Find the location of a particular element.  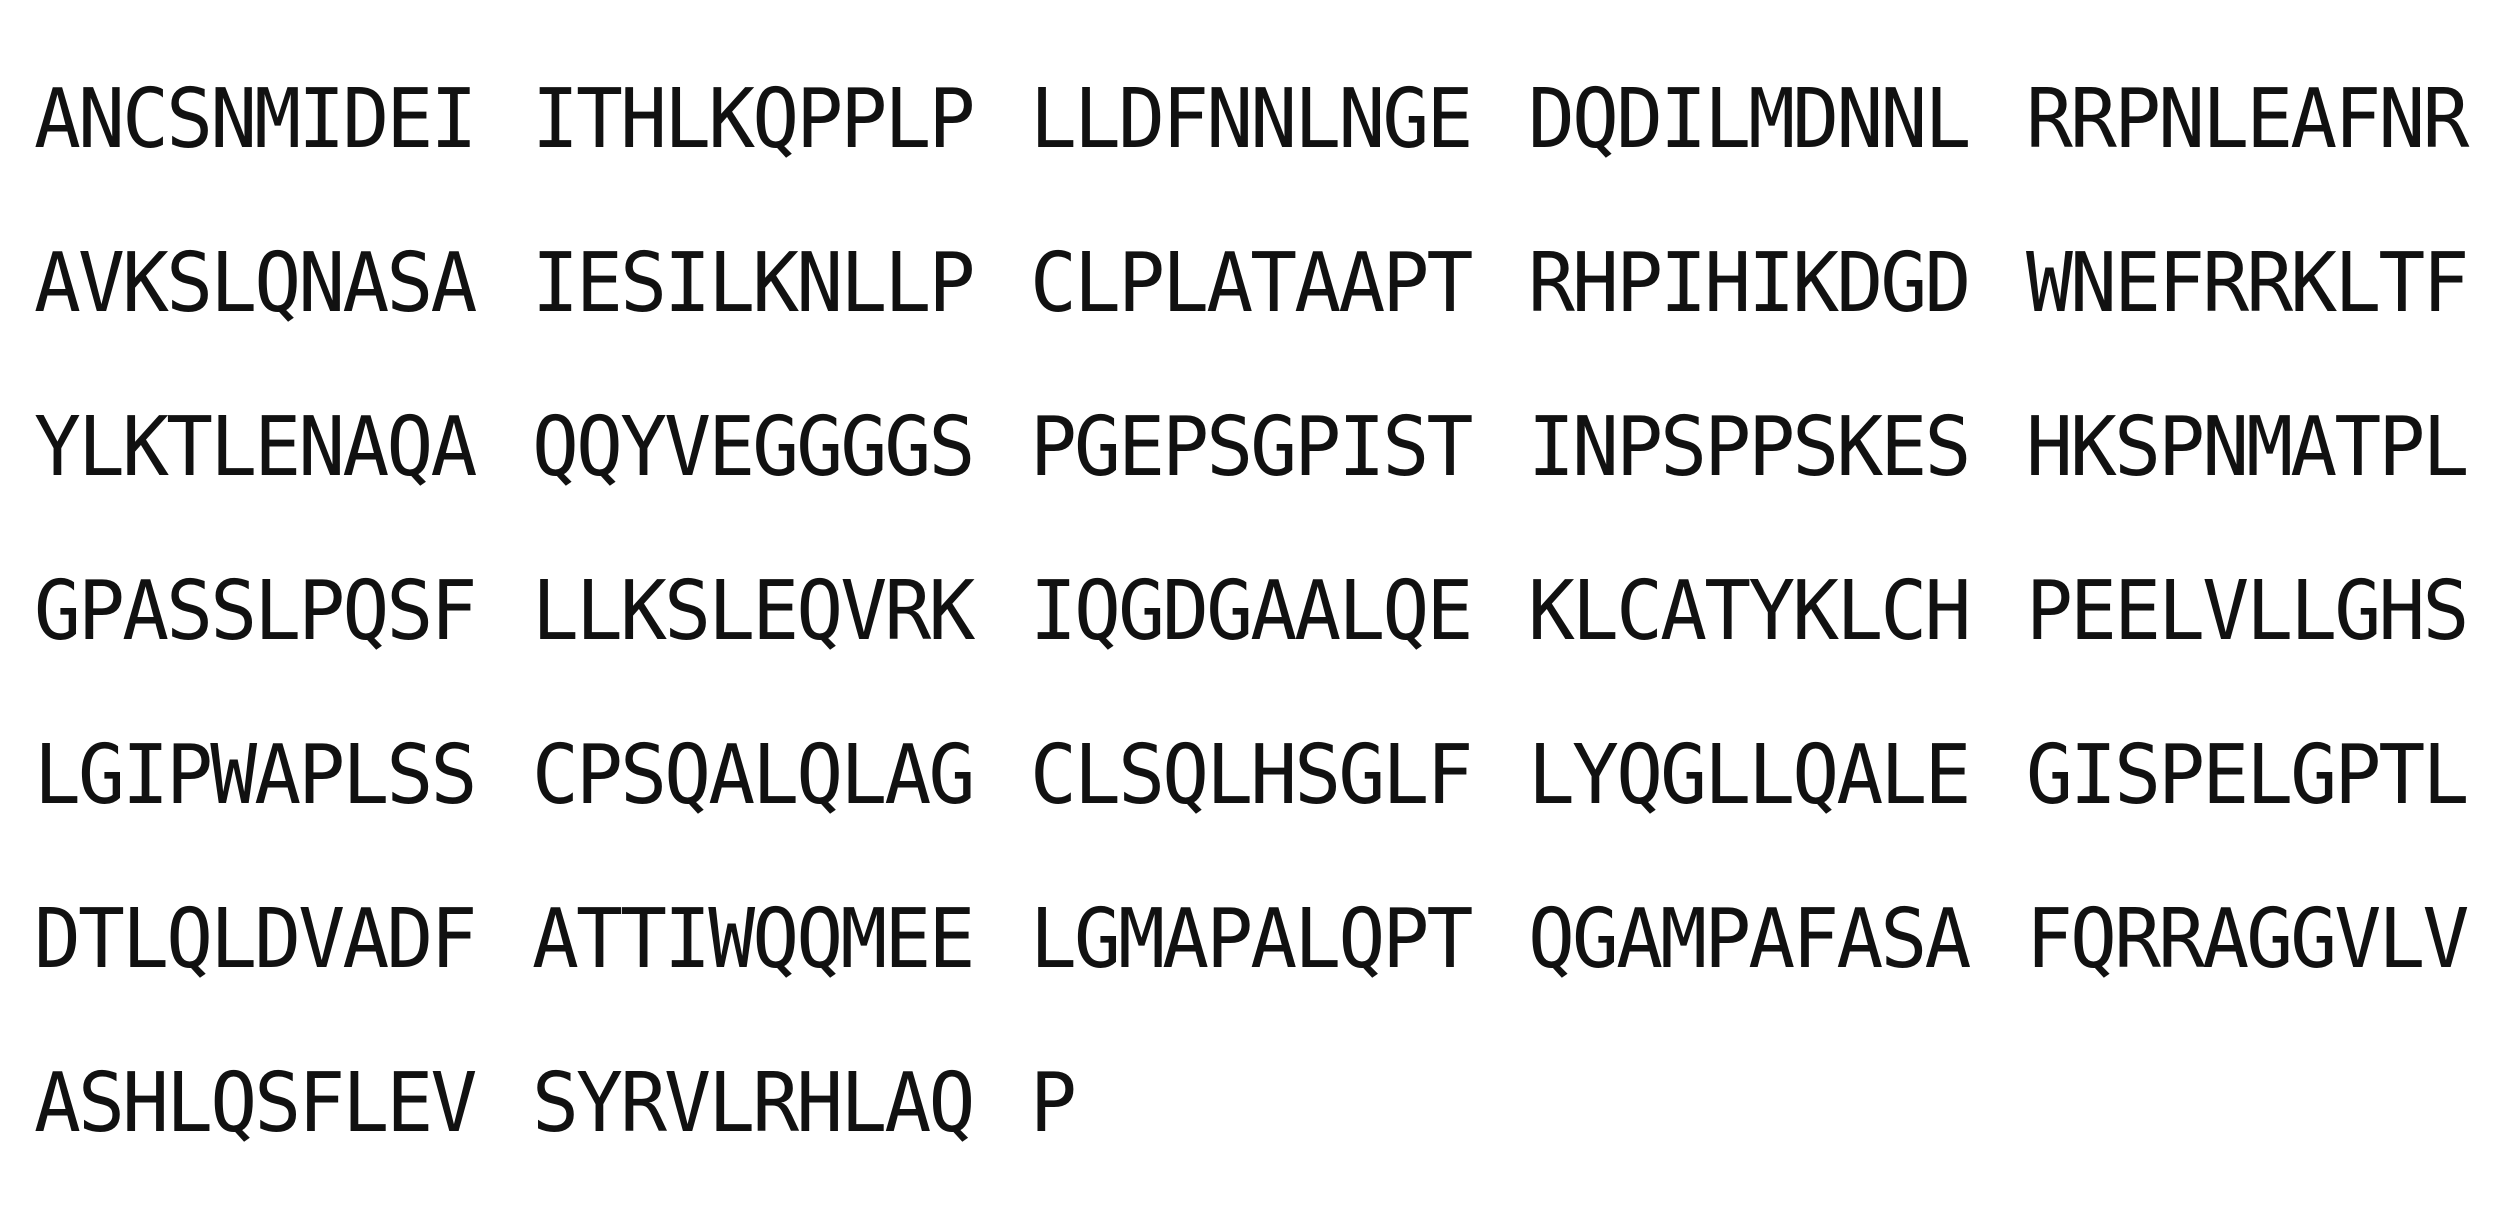

sequence-block: KLCATYKLCH is located at coordinates (1749, 611).